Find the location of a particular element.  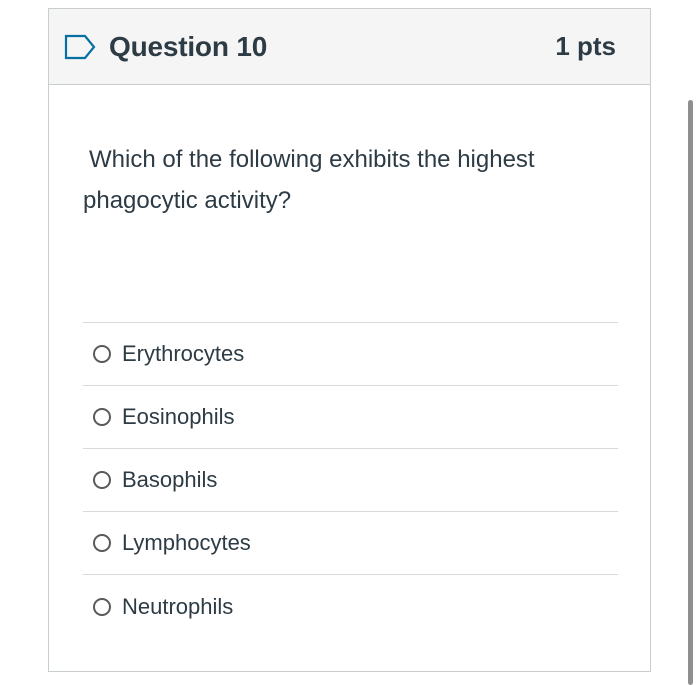

flag-outline-icon is located at coordinates (80, 47).